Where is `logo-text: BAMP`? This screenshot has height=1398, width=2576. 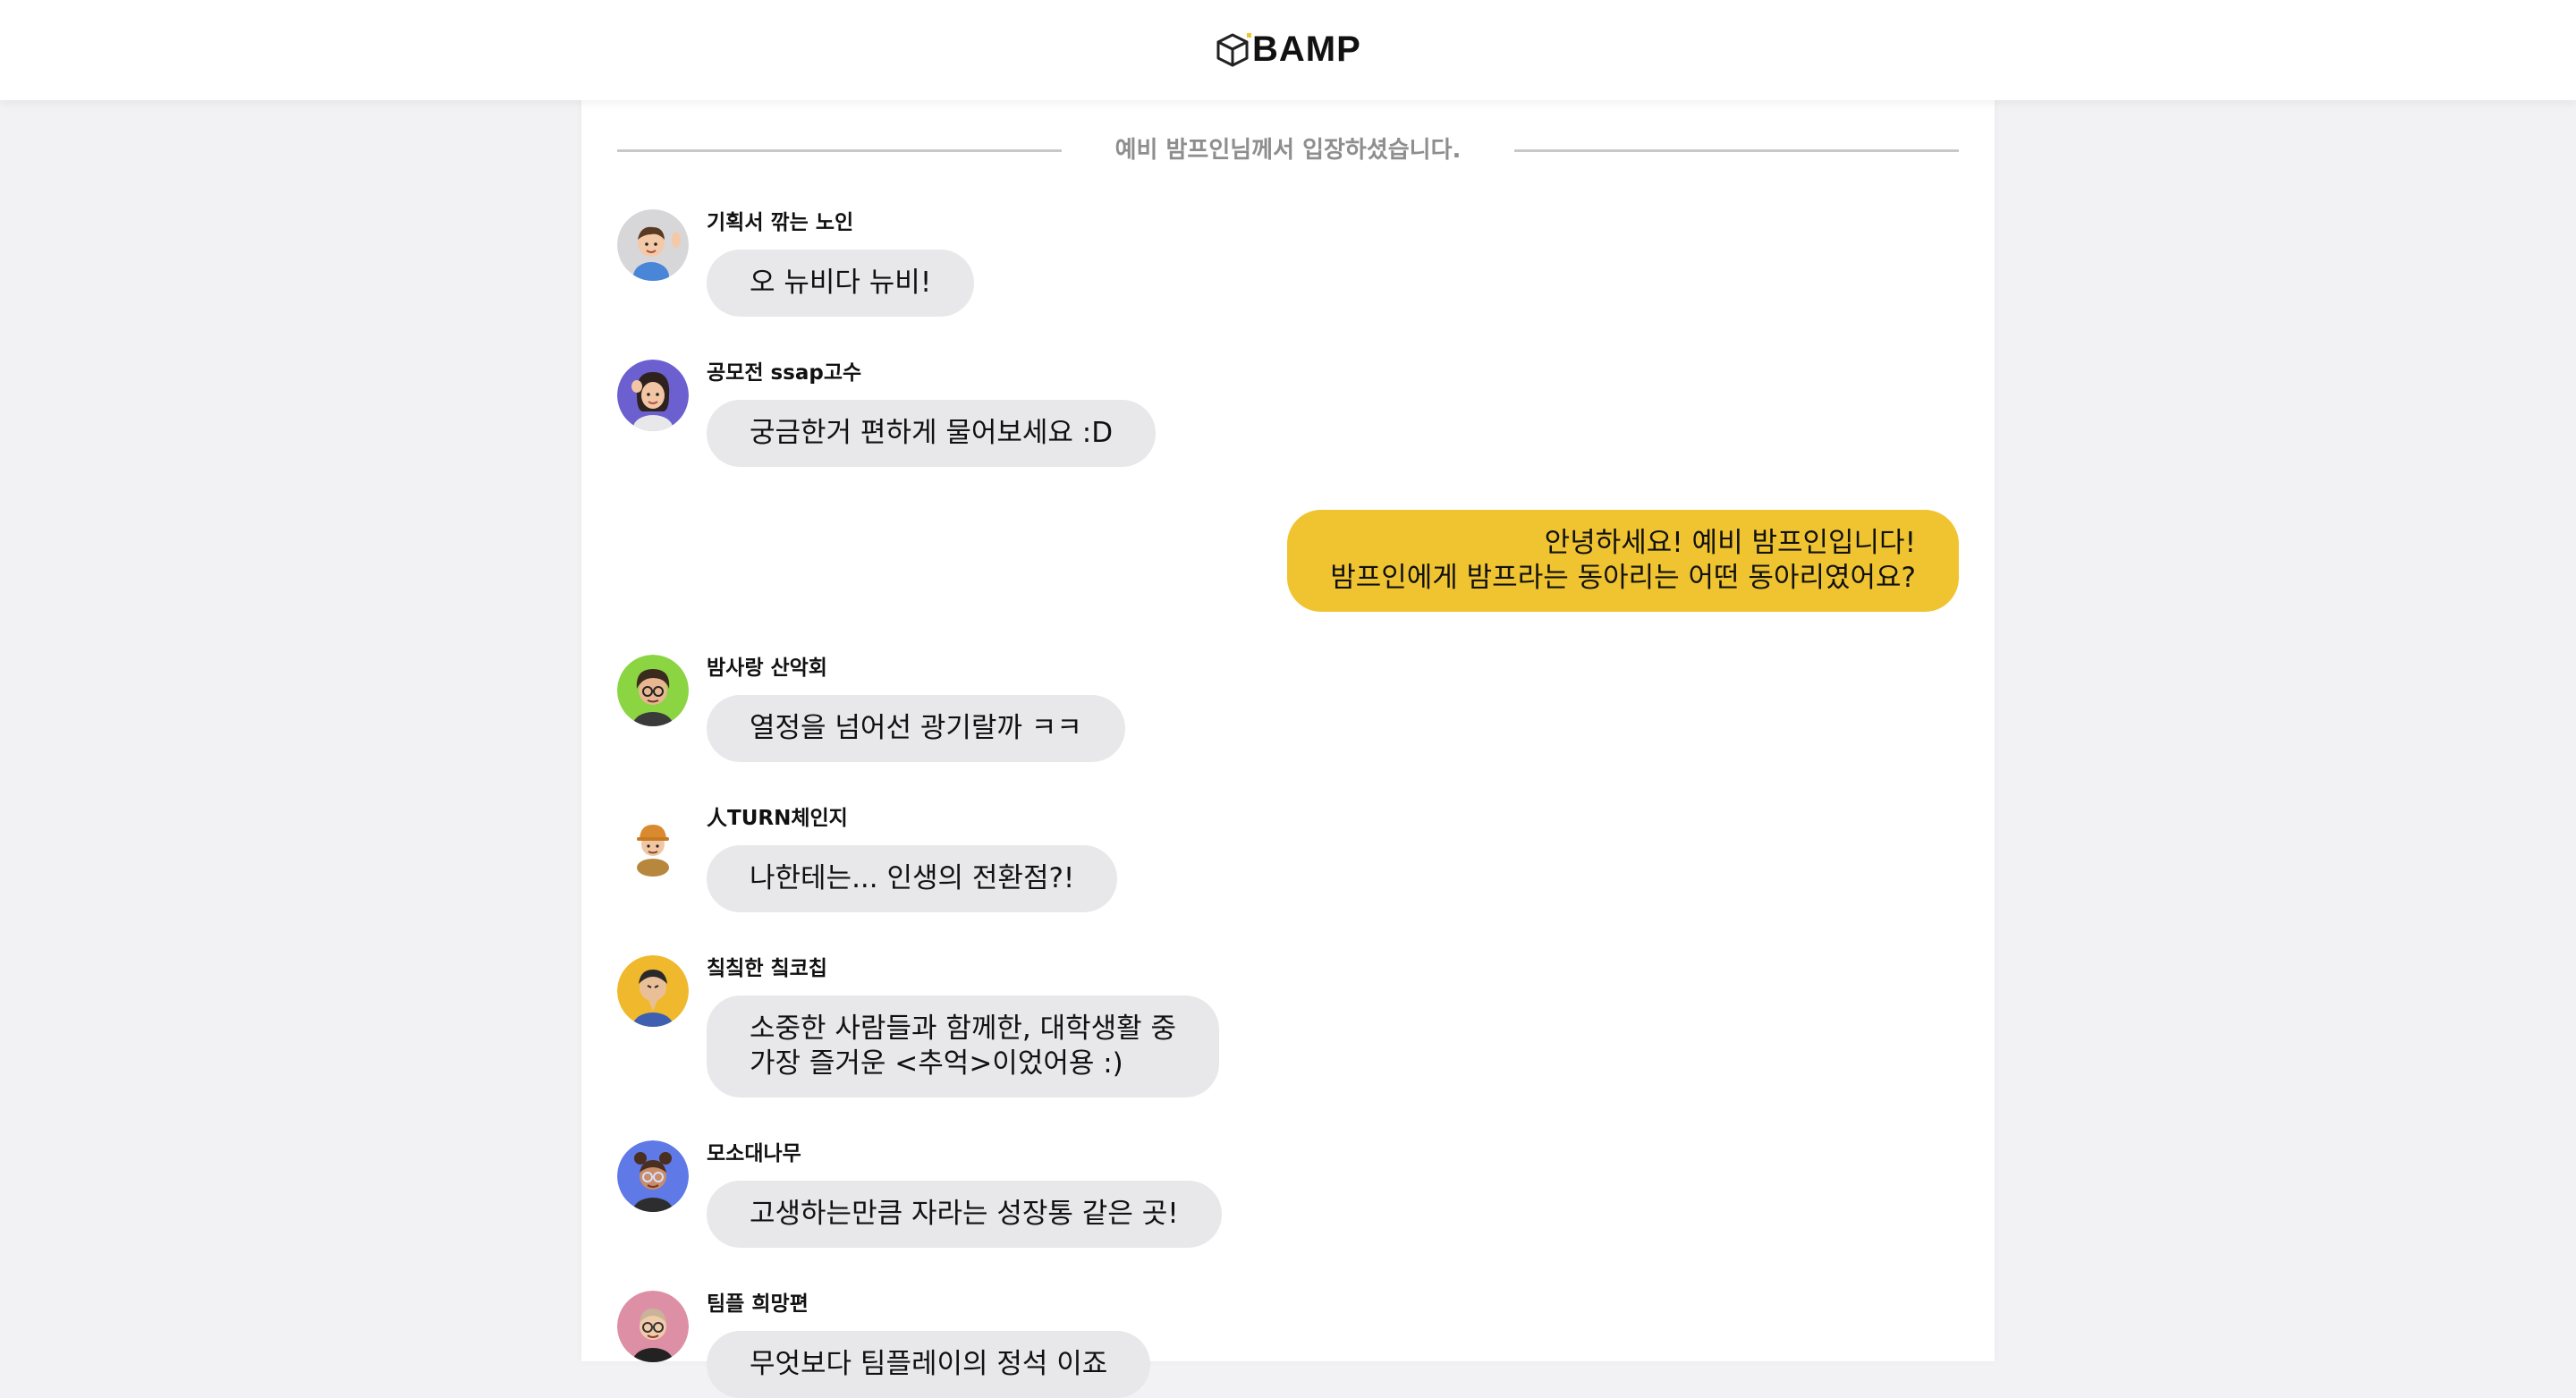 logo-text: BAMP is located at coordinates (1306, 49).